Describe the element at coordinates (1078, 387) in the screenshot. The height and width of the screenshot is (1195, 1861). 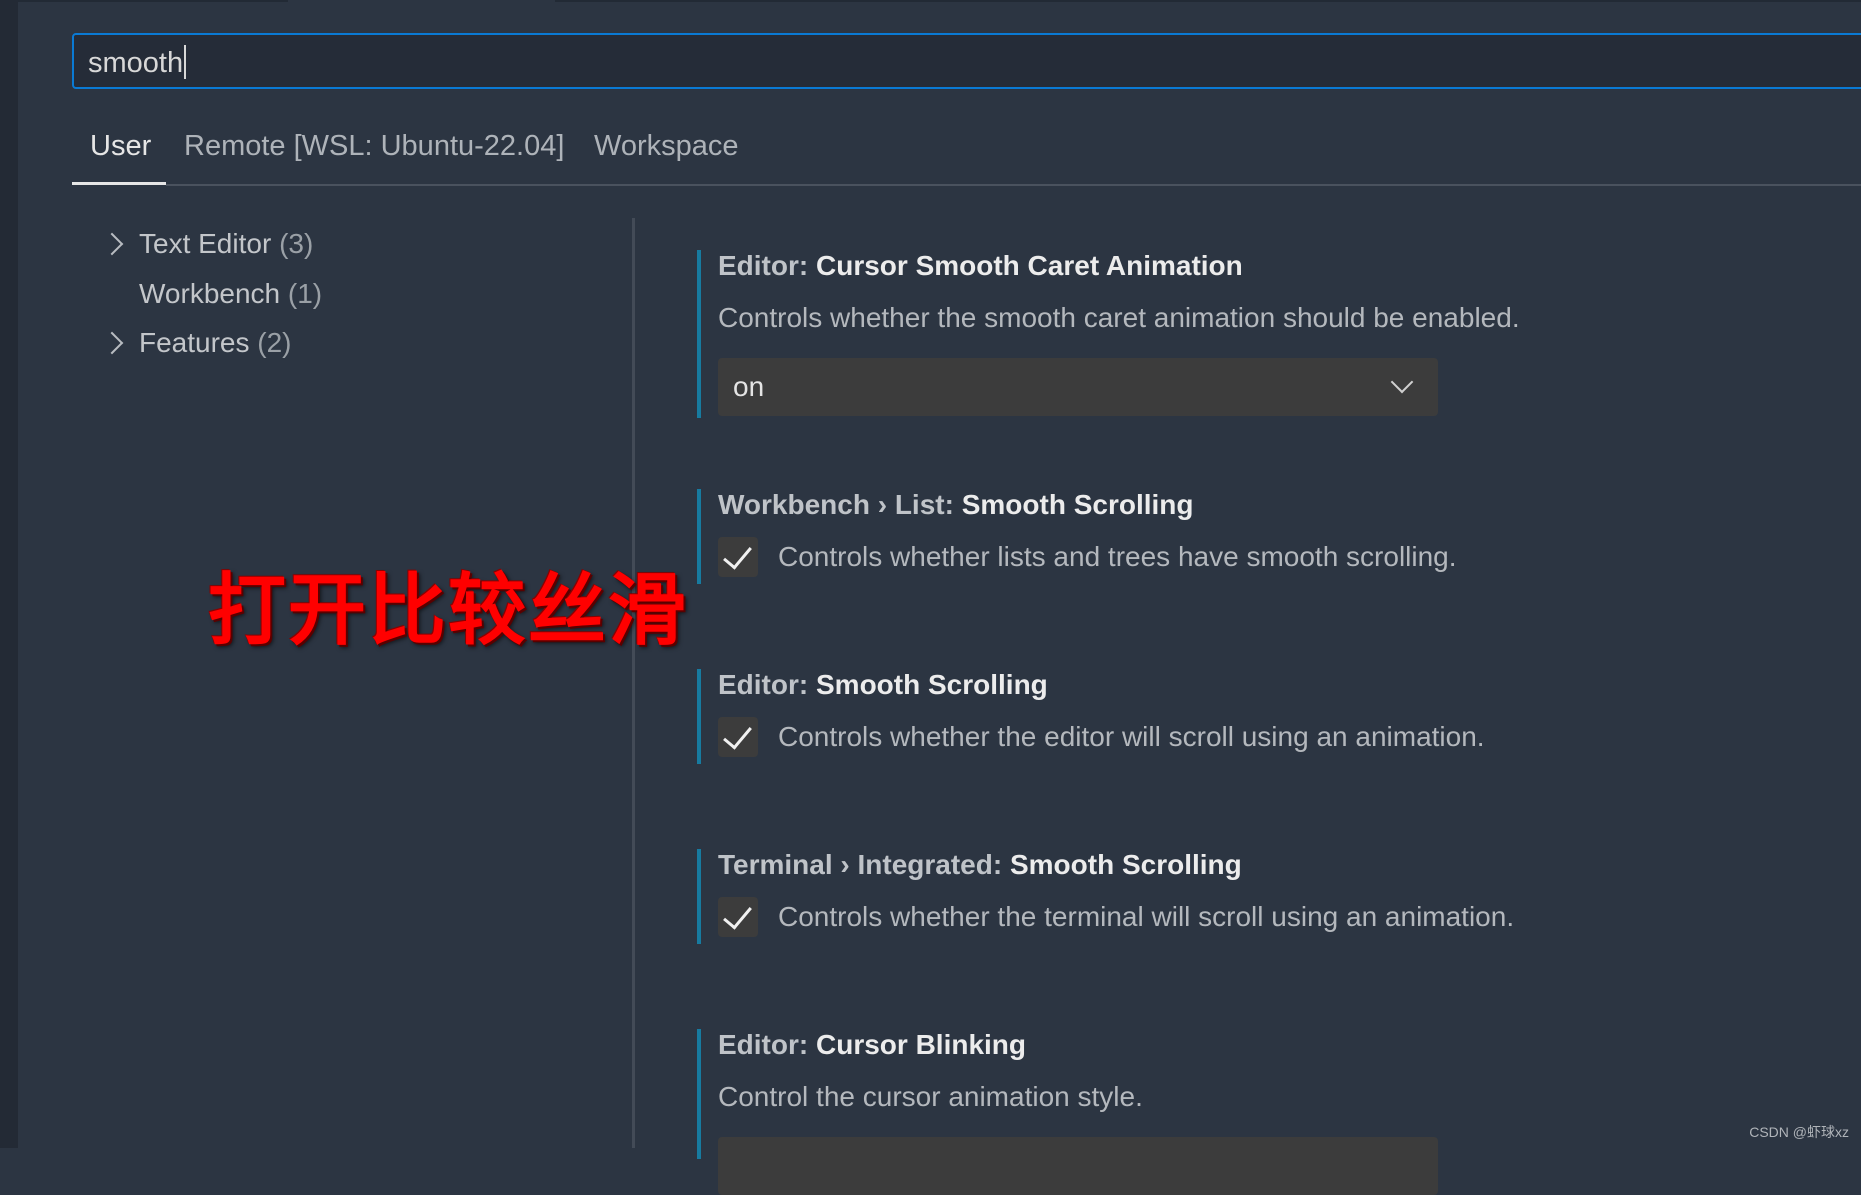
I see `setting-dropdown: on` at that location.